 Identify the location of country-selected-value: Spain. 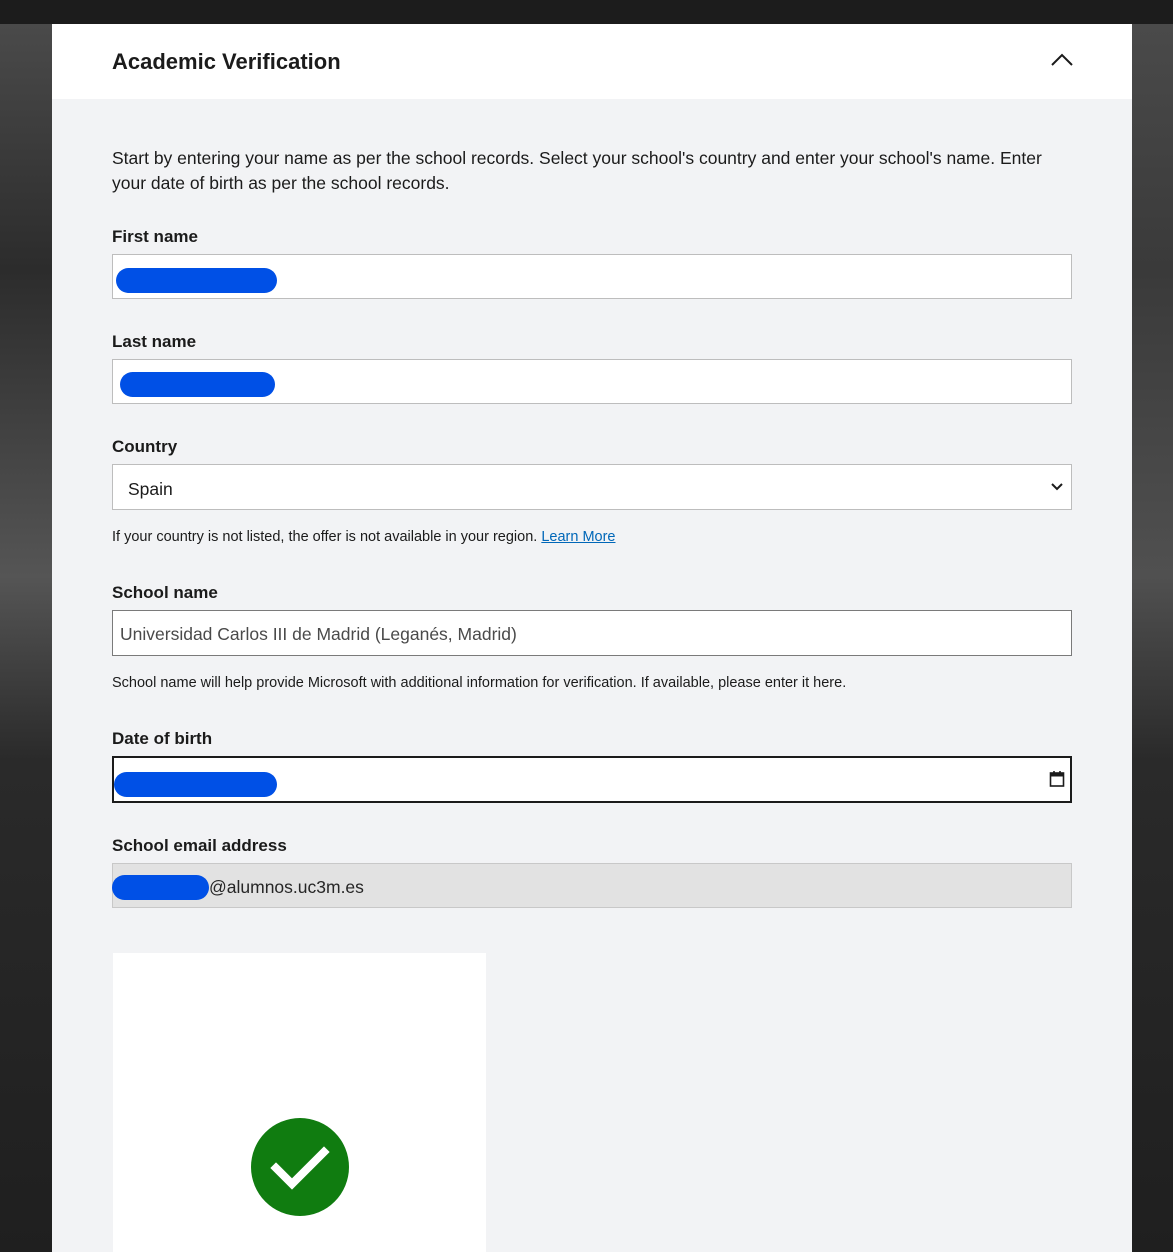
(150, 489).